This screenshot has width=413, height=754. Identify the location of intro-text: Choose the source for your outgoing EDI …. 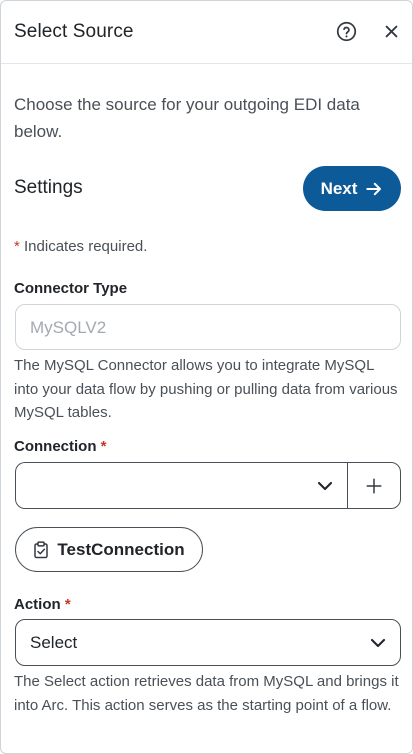
(187, 118).